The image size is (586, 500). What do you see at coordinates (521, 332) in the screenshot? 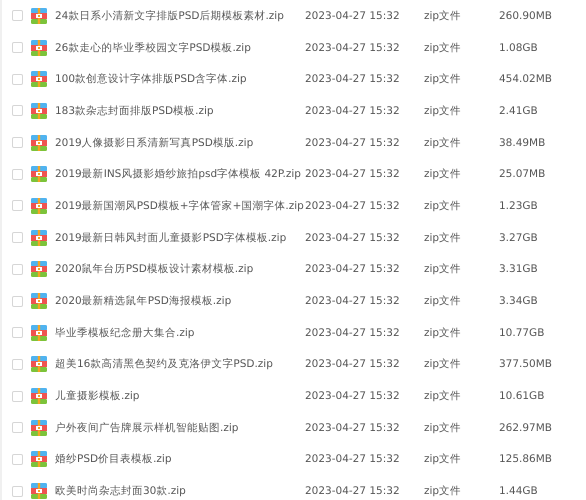
I see `file-size: 10.77GB` at bounding box center [521, 332].